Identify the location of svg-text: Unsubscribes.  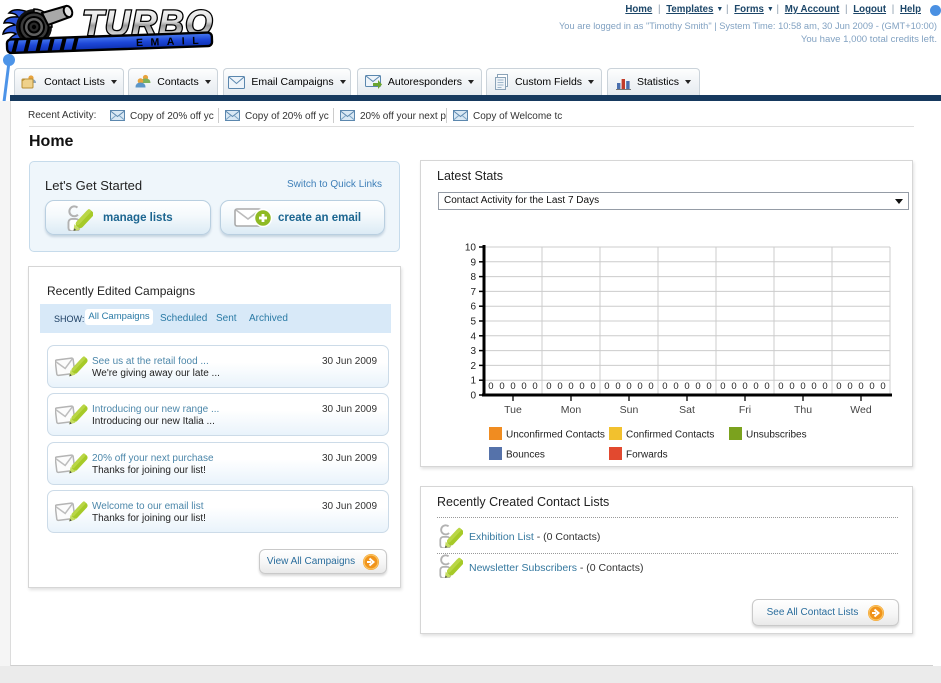
(776, 435).